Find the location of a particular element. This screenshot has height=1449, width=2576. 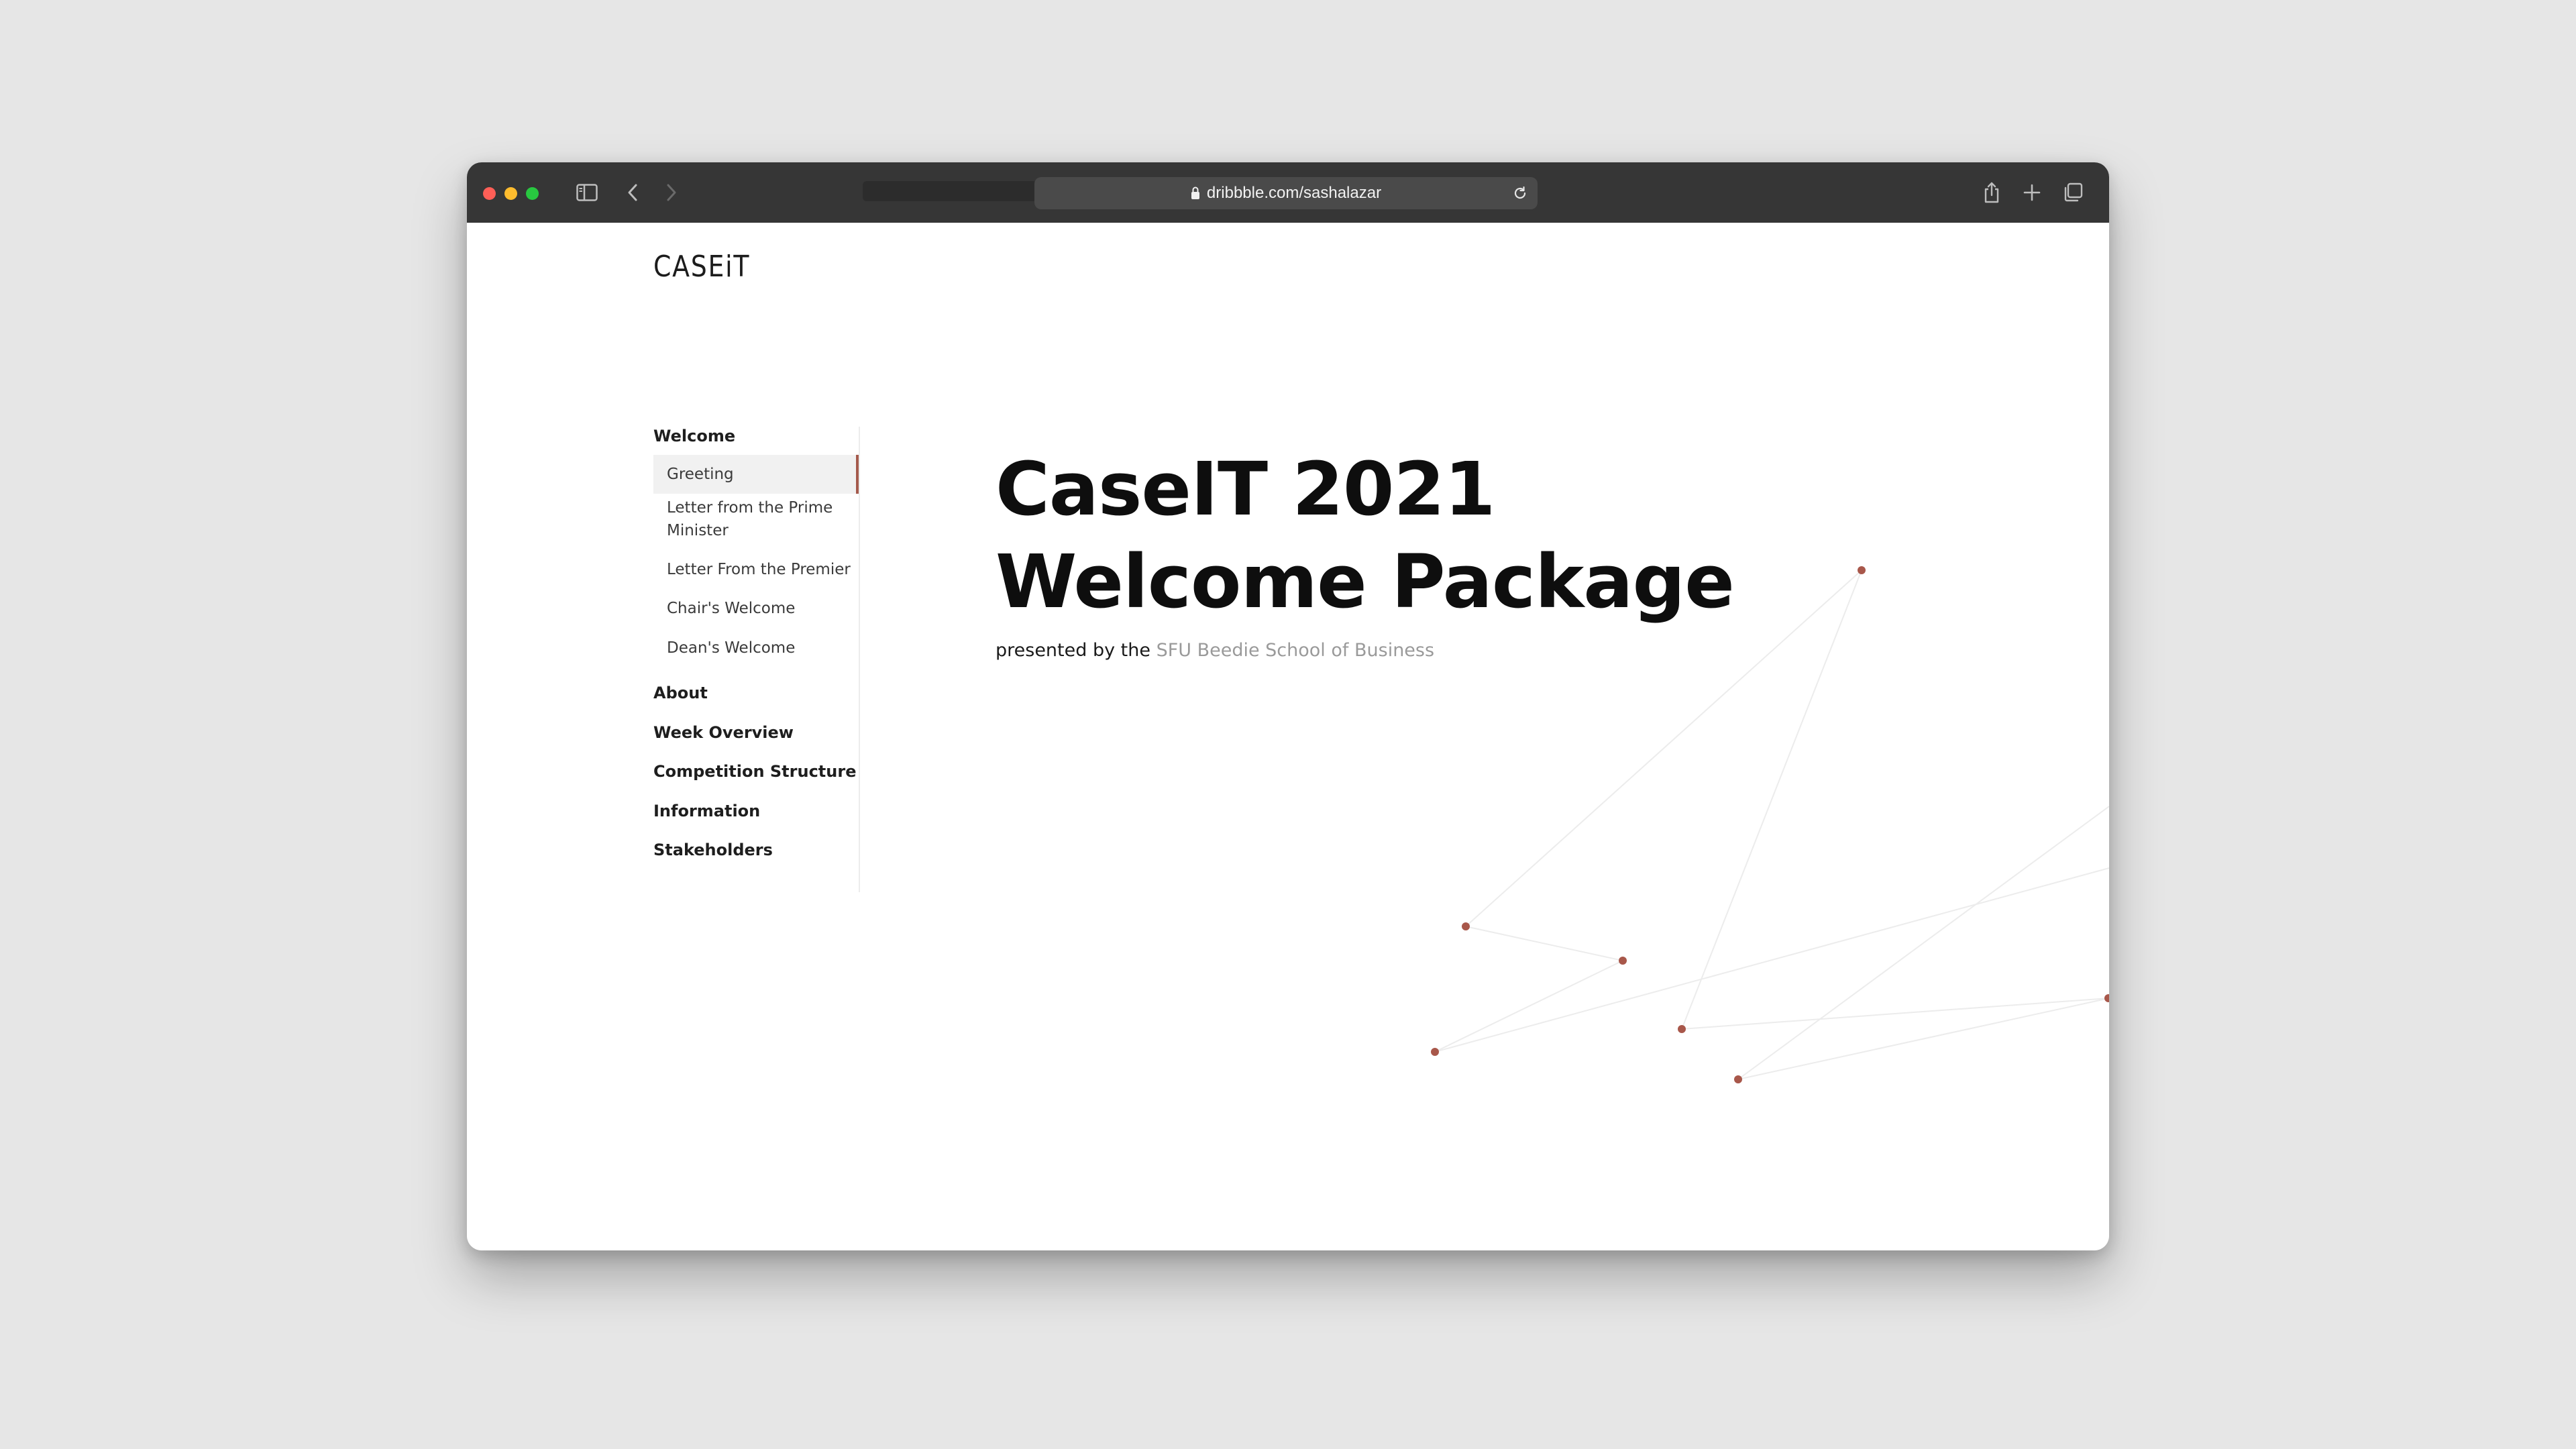

sfu-beedie-link: SFU Beedie School of Business is located at coordinates (1295, 650).